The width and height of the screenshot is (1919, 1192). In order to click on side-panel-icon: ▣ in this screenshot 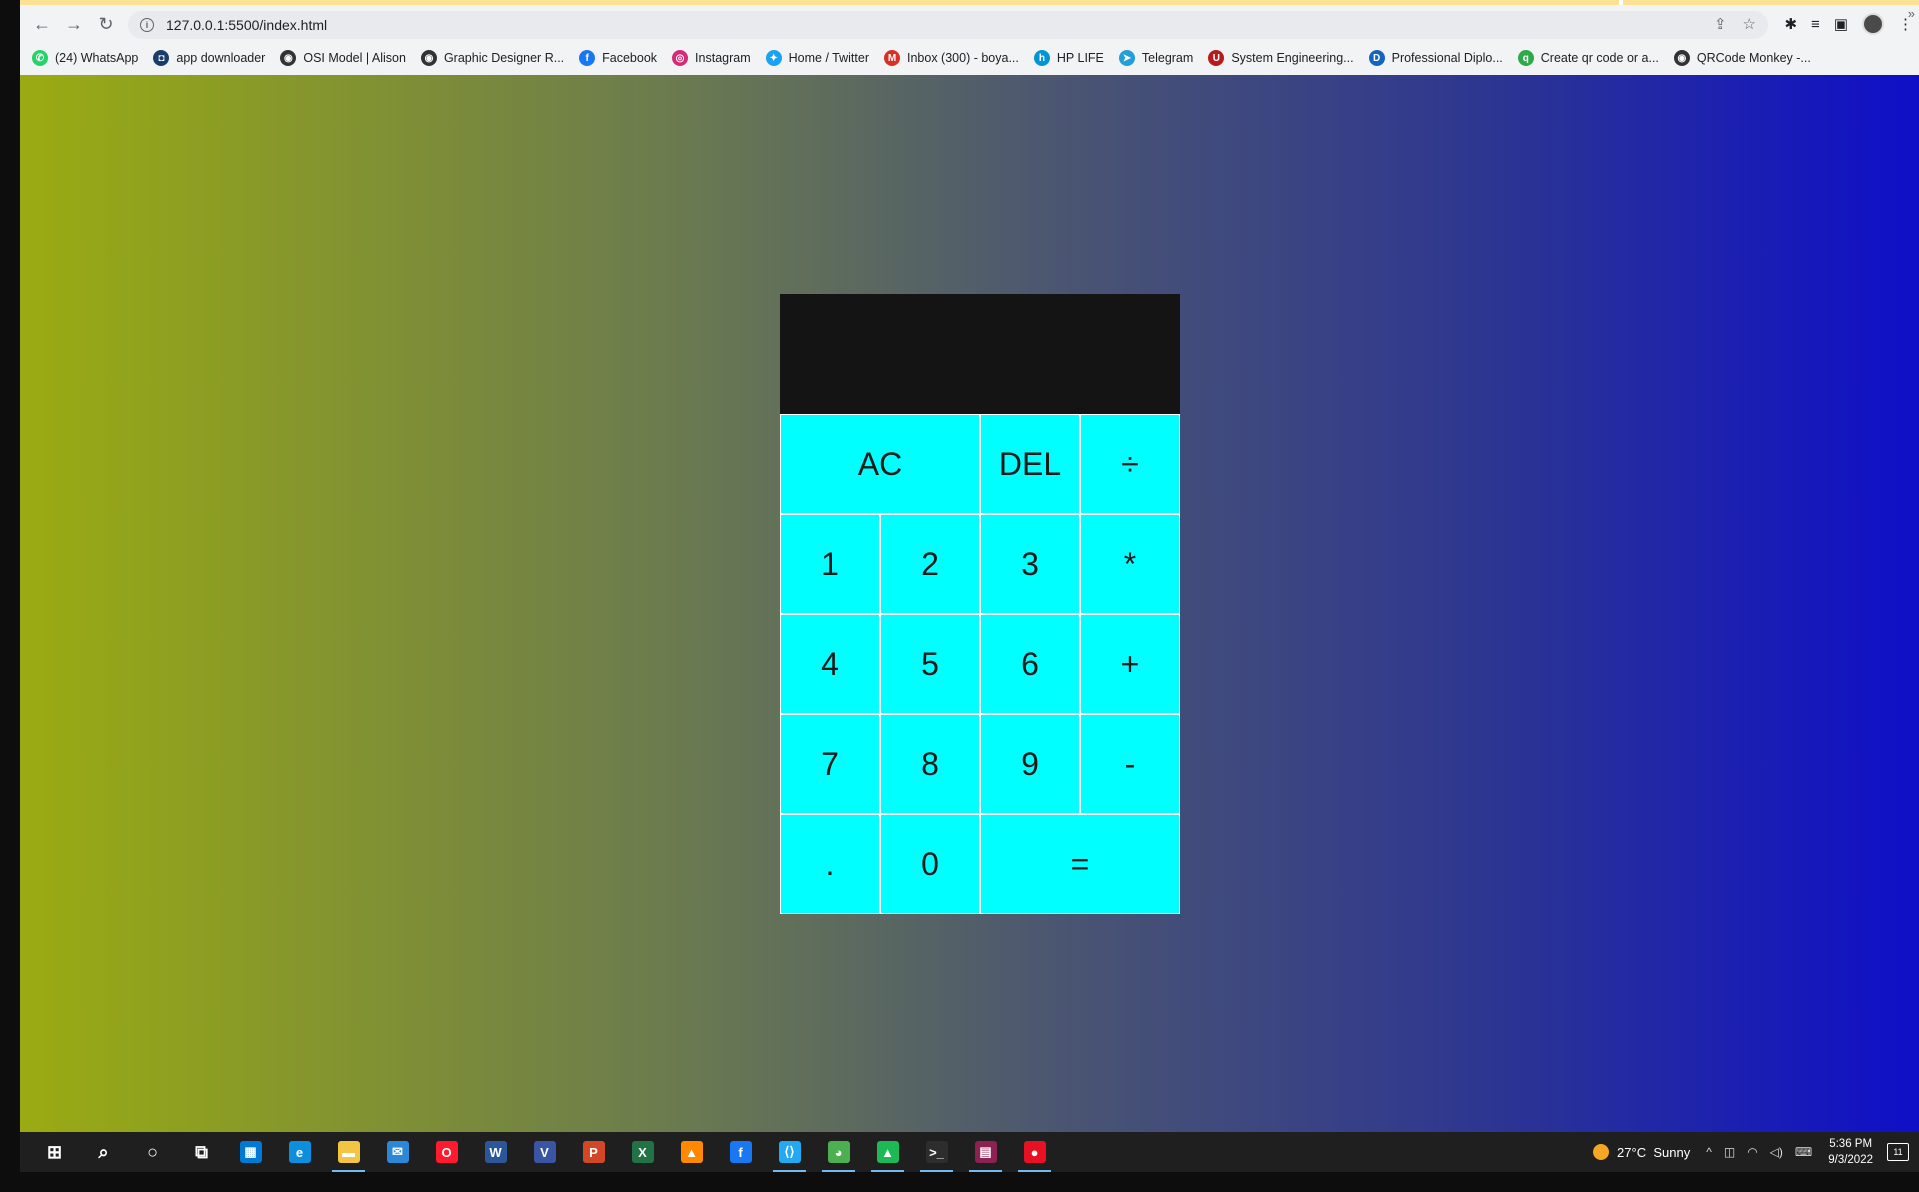, I will do `click(1841, 24)`.